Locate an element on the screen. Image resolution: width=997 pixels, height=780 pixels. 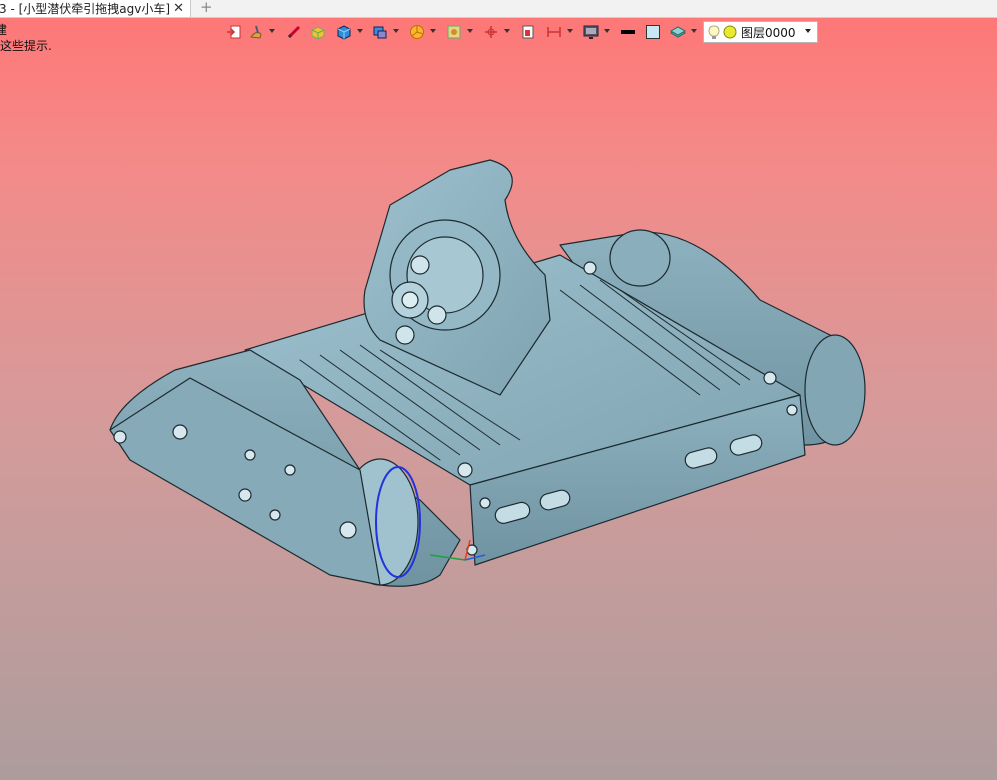
monitor-display-icon is located at coordinates (591, 32).